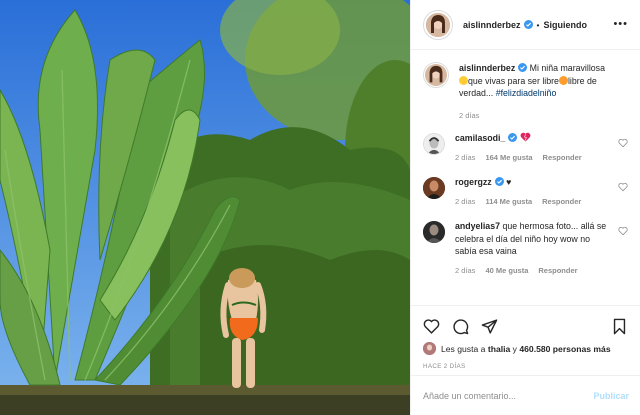 The height and width of the screenshot is (415, 640). I want to click on comment-username: rogergzz, so click(473, 182).